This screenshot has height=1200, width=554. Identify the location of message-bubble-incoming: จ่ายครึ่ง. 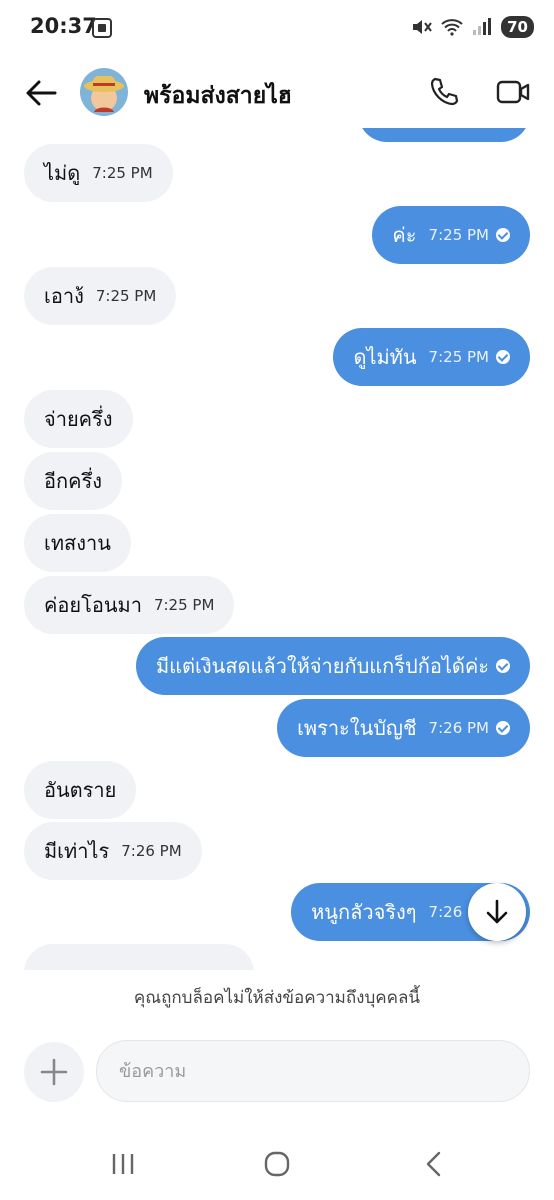
(78, 419).